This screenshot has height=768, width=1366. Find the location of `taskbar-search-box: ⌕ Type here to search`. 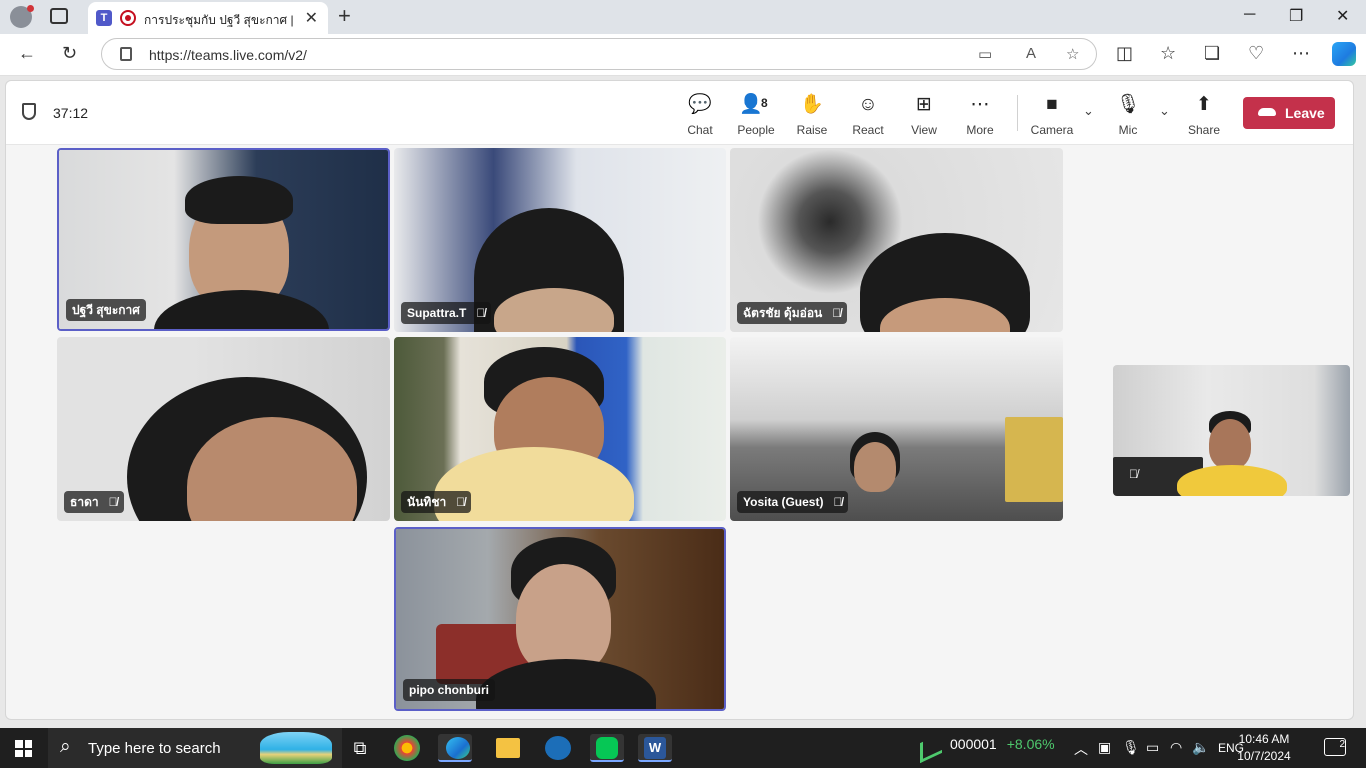

taskbar-search-box: ⌕ Type here to search is located at coordinates (195, 748).